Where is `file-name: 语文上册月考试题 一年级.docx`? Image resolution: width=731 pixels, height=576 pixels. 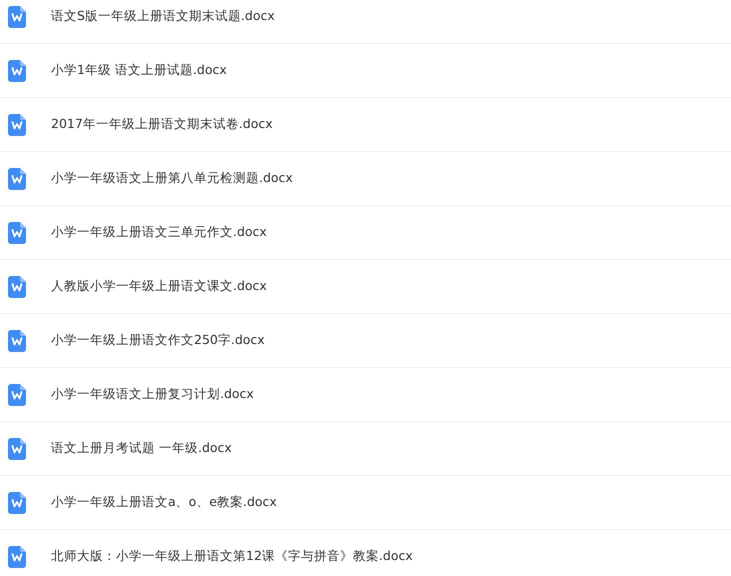 file-name: 语文上册月考试题 一年级.docx is located at coordinates (141, 448).